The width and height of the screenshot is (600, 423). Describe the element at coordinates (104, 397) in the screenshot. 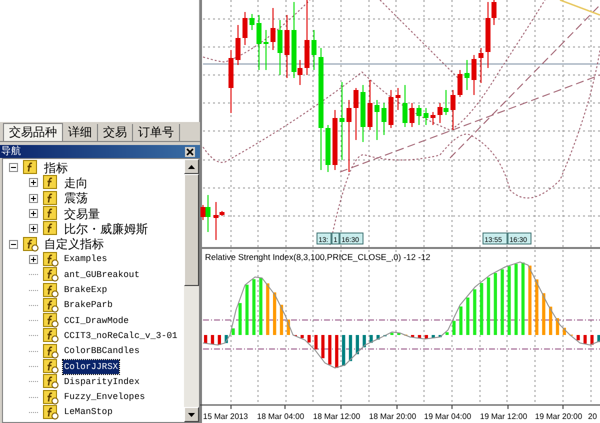

I see `tree-item: Fuzzy_Envelopes` at that location.